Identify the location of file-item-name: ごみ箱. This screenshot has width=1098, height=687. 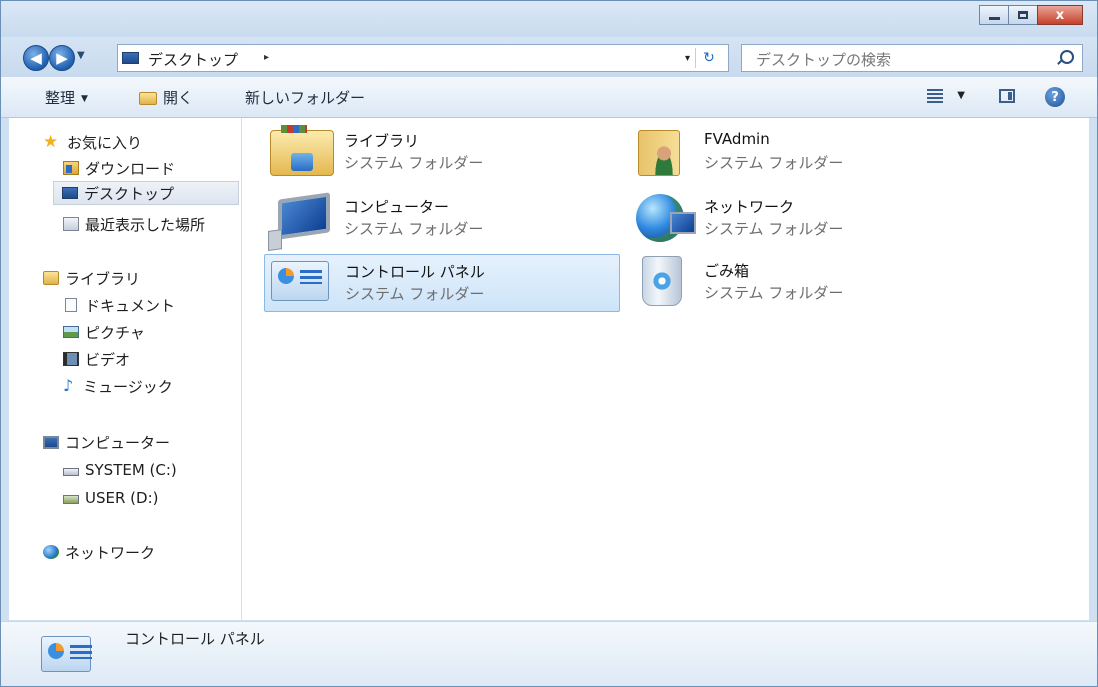
(727, 271).